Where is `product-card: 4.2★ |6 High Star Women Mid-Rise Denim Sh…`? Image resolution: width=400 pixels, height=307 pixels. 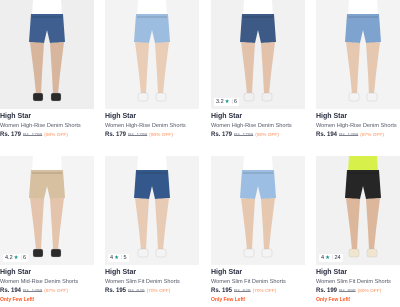
product-card: 4.2★ |6 High Star Women Mid-Rise Denim Sh… is located at coordinates (47, 231).